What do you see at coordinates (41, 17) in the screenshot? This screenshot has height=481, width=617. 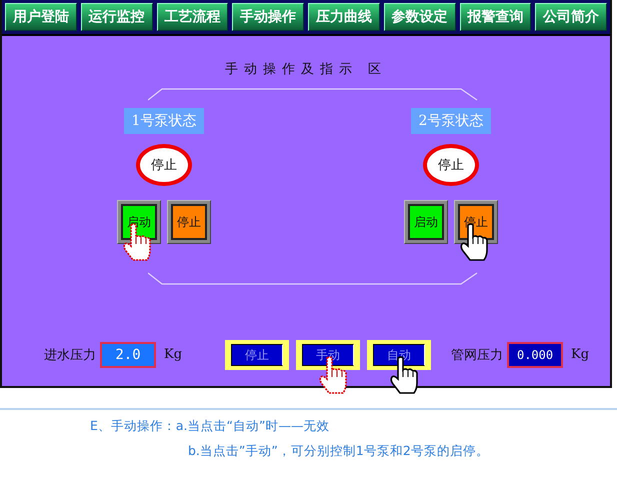 I see `nav-button: 用户登陆` at bounding box center [41, 17].